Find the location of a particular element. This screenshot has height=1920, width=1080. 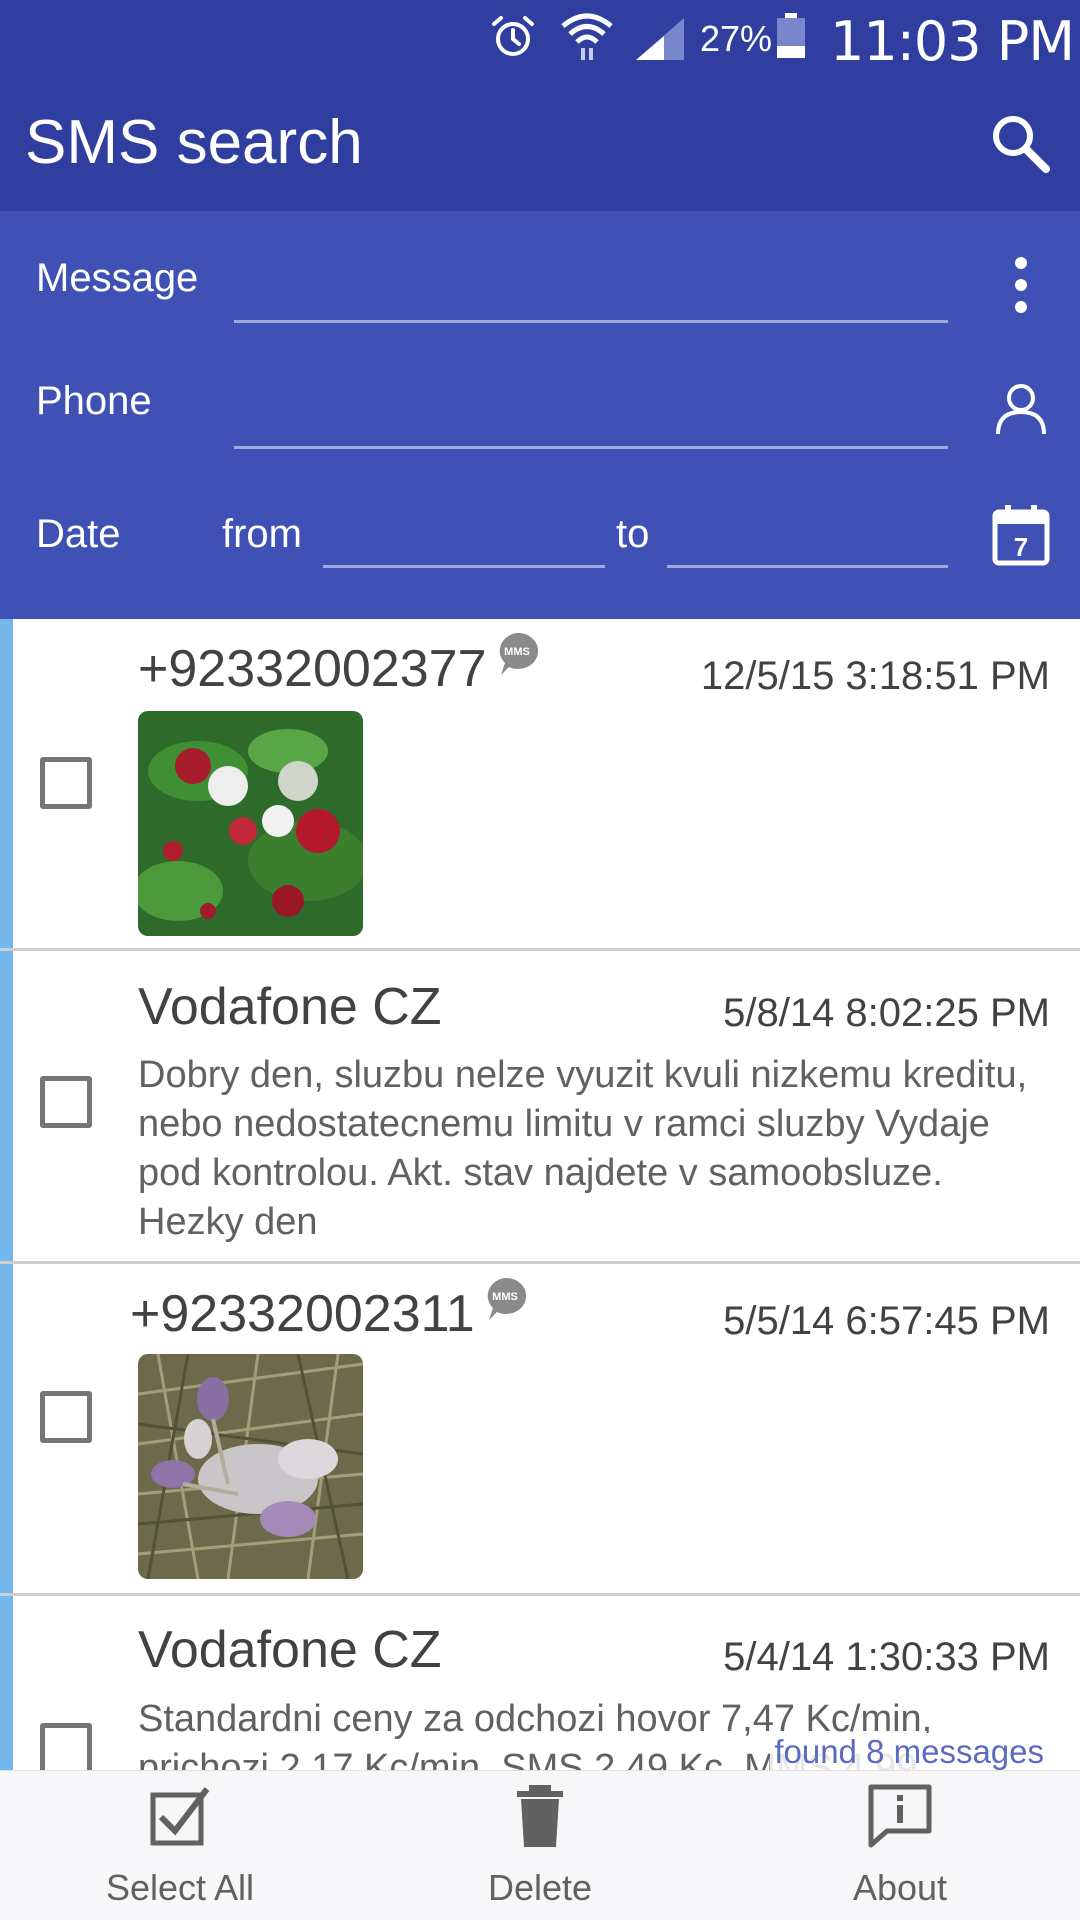

sender-text: +92332002377 is located at coordinates (312, 669).